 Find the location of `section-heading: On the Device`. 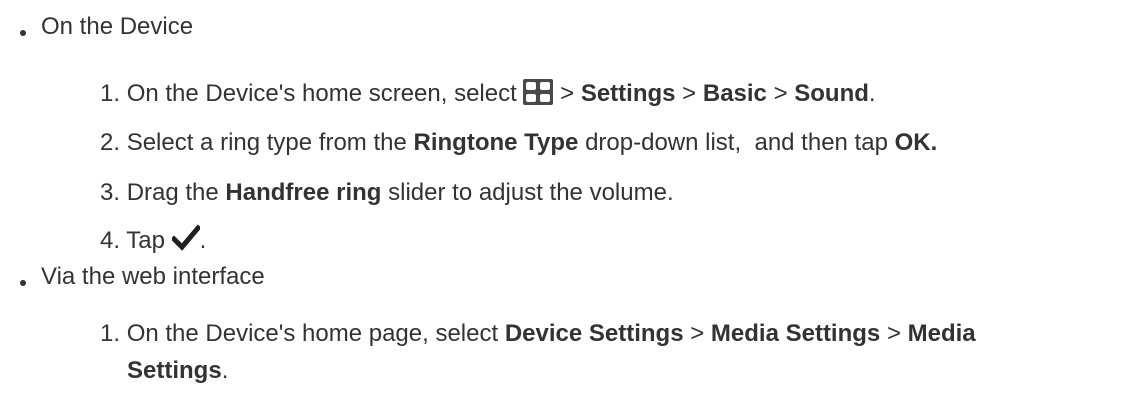

section-heading: On the Device is located at coordinates (117, 26).